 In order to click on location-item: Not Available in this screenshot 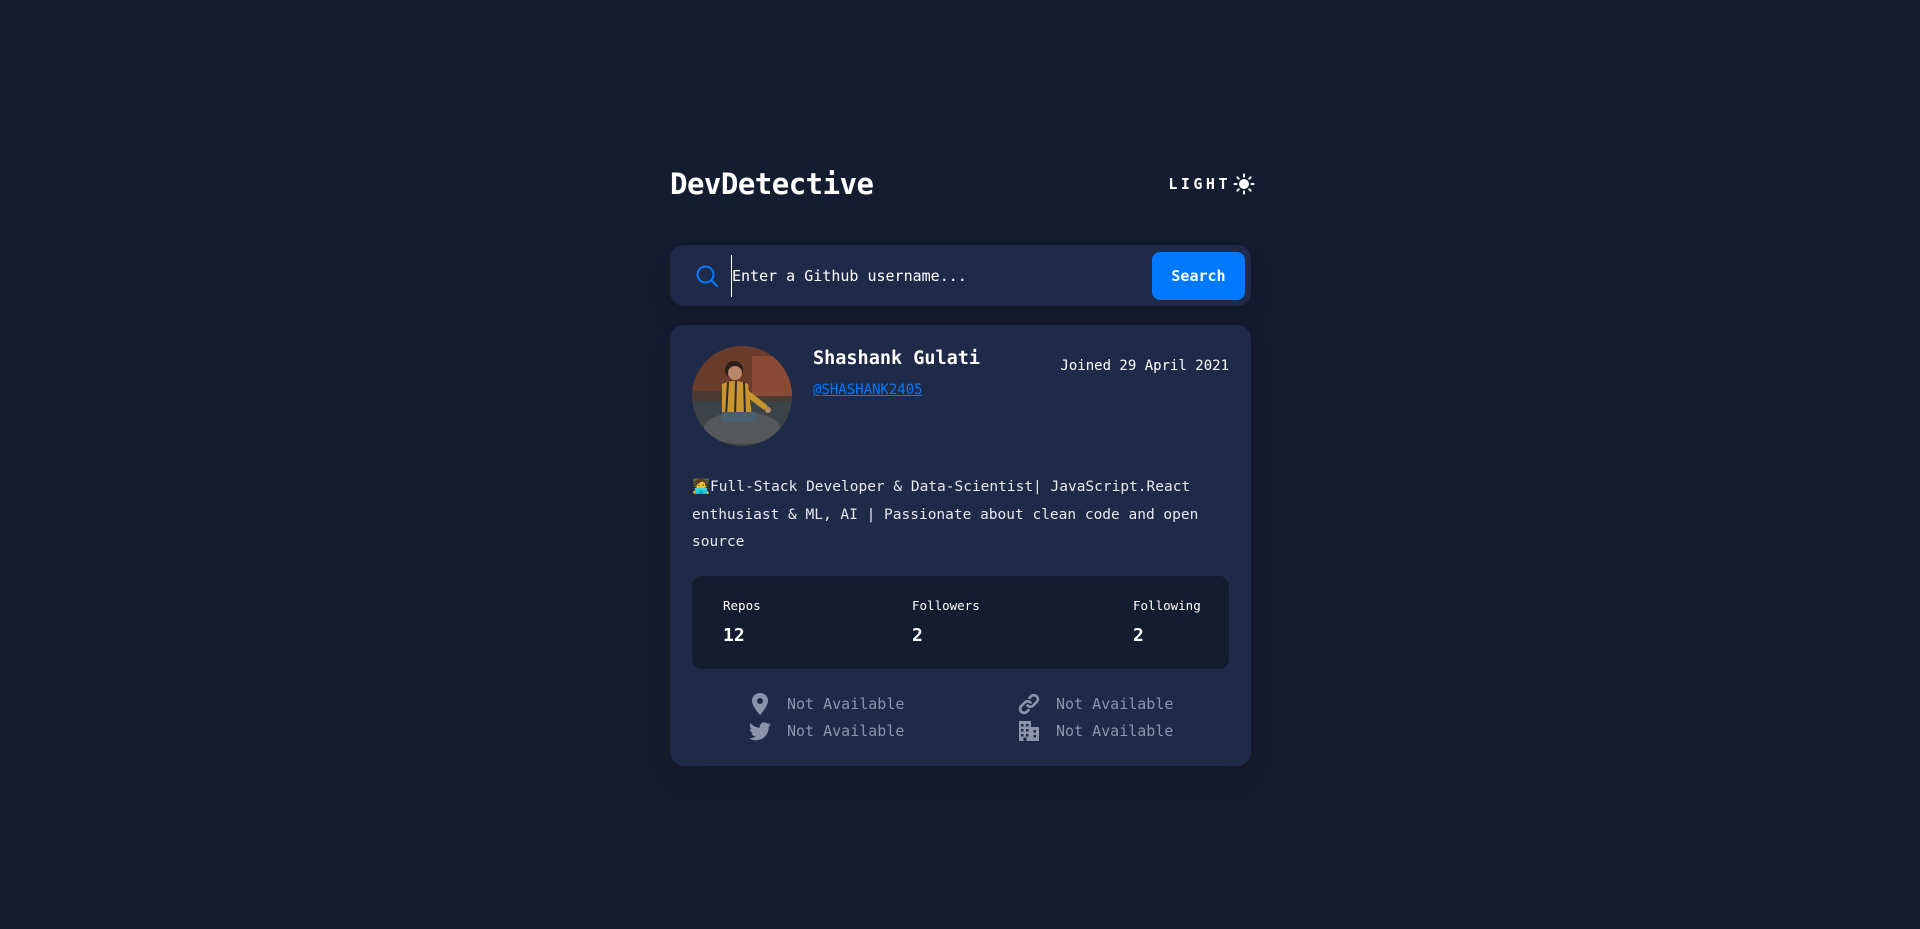, I will do `click(826, 704)`.